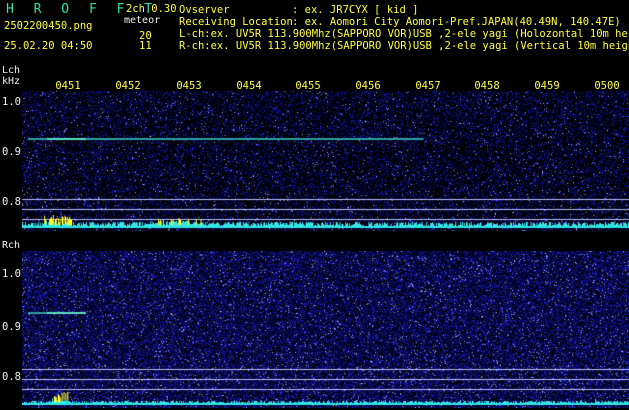 Image resolution: width=629 pixels, height=410 pixels. Describe the element at coordinates (145, 46) in the screenshot. I see `rch-count: 11` at that location.